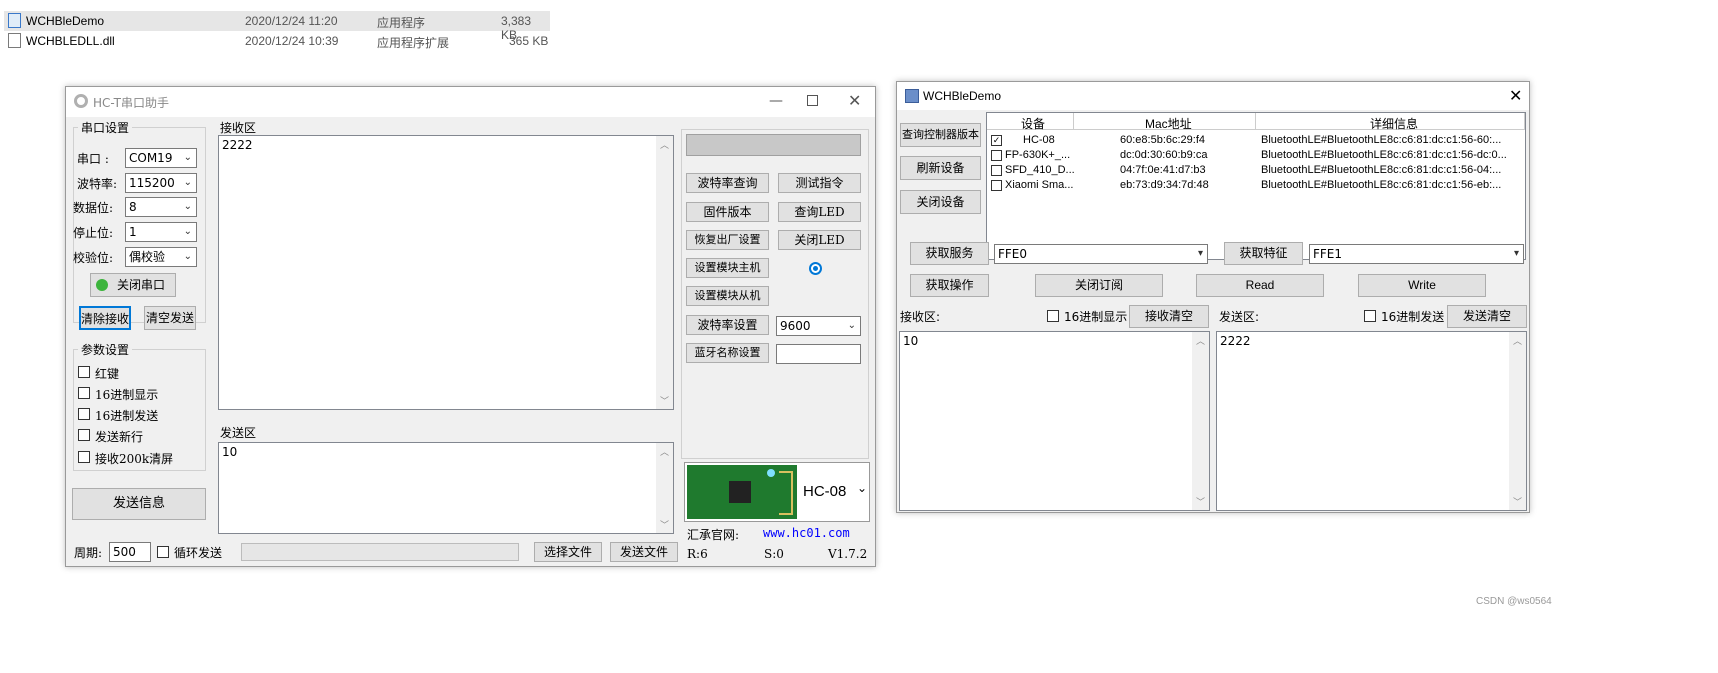 The width and height of the screenshot is (1718, 673). What do you see at coordinates (161, 207) in the screenshot?
I see `databits-select: 8 ⌄` at bounding box center [161, 207].